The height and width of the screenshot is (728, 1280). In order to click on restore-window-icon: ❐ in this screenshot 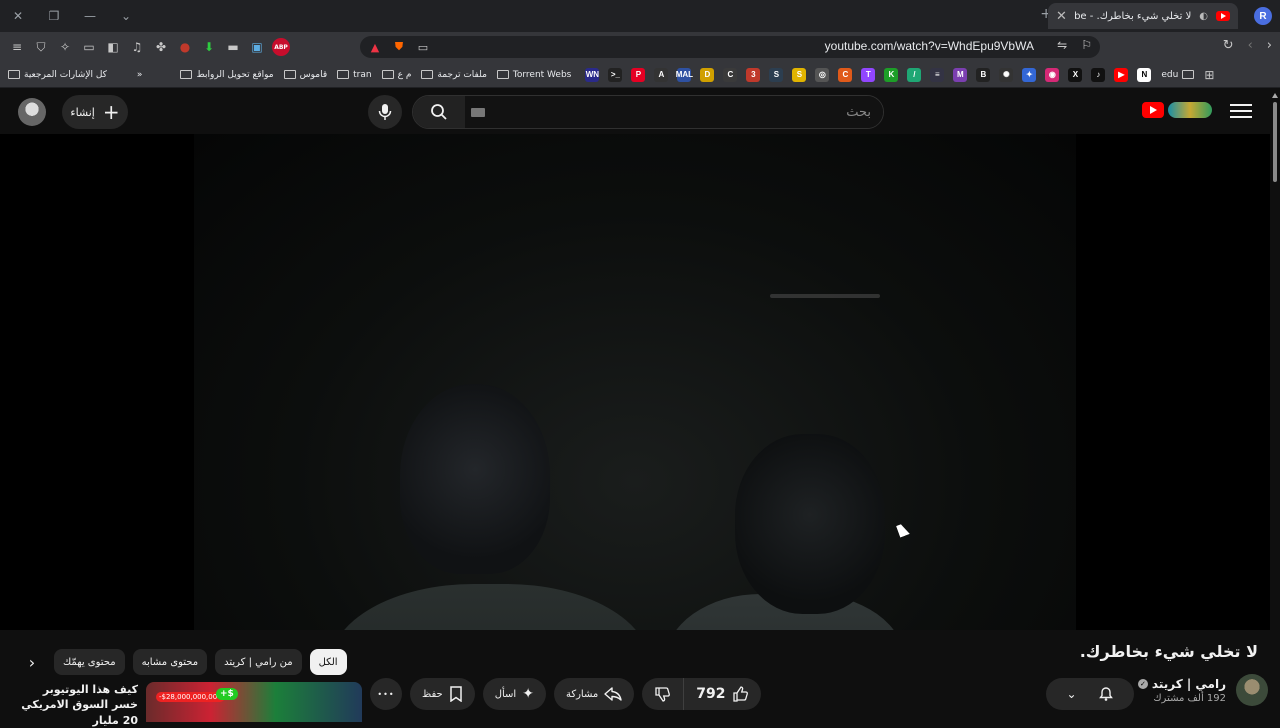, I will do `click(54, 16)`.